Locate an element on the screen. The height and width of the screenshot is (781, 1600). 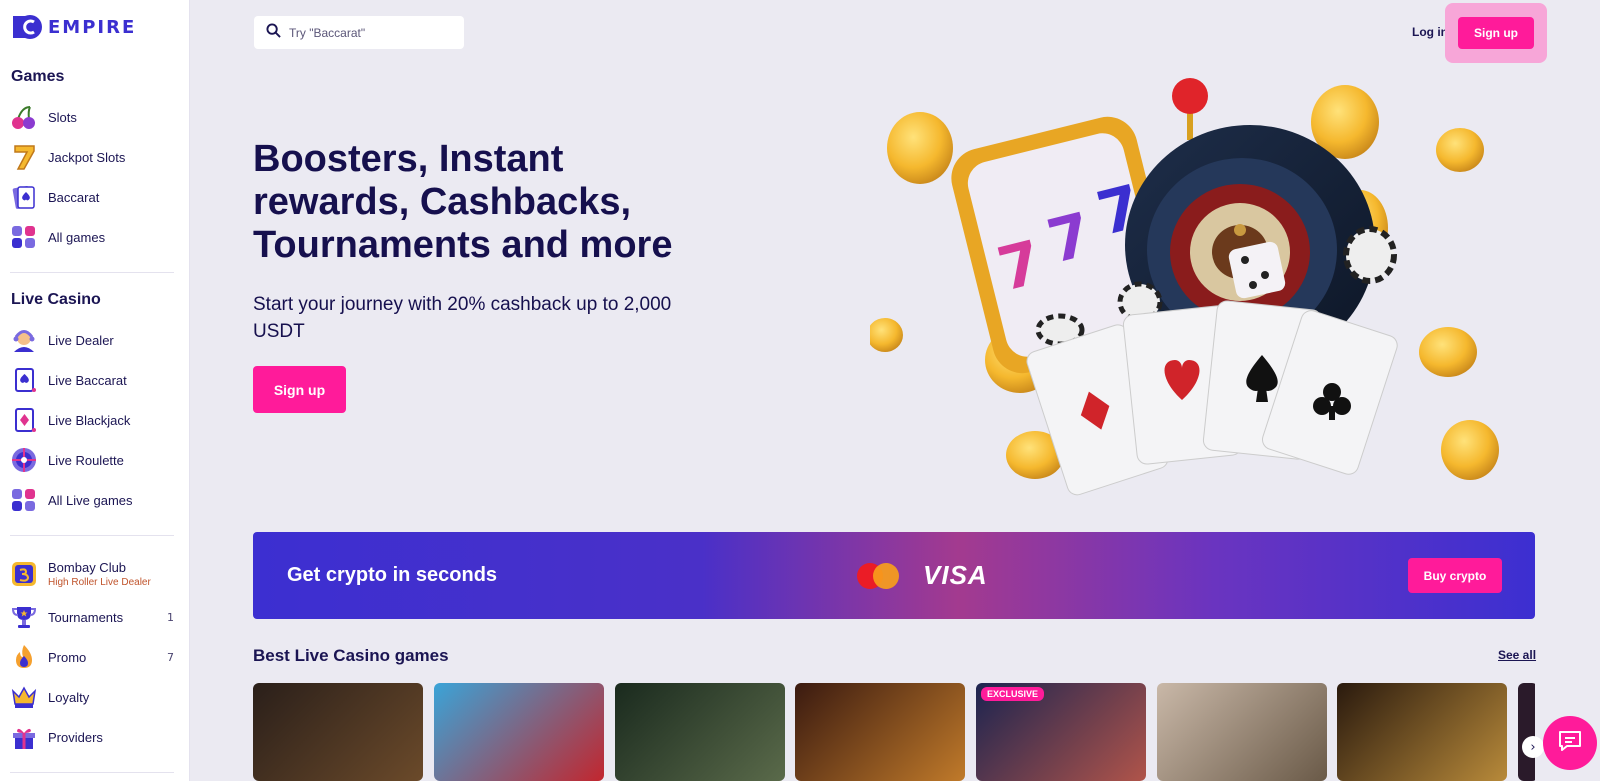
sidebar-item-tournaments: Tournaments 1 is located at coordinates (92, 617).